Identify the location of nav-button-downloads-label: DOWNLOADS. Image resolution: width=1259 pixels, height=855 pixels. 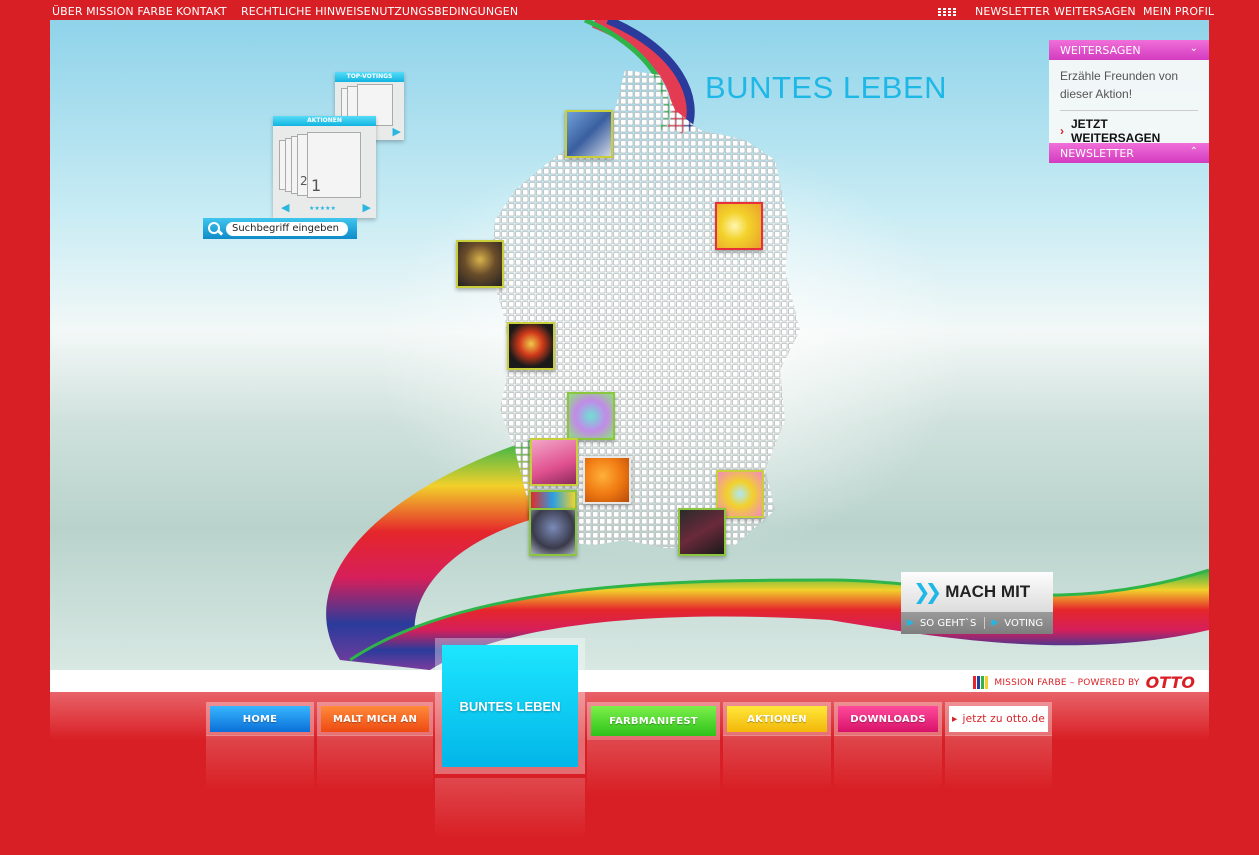
(888, 719).